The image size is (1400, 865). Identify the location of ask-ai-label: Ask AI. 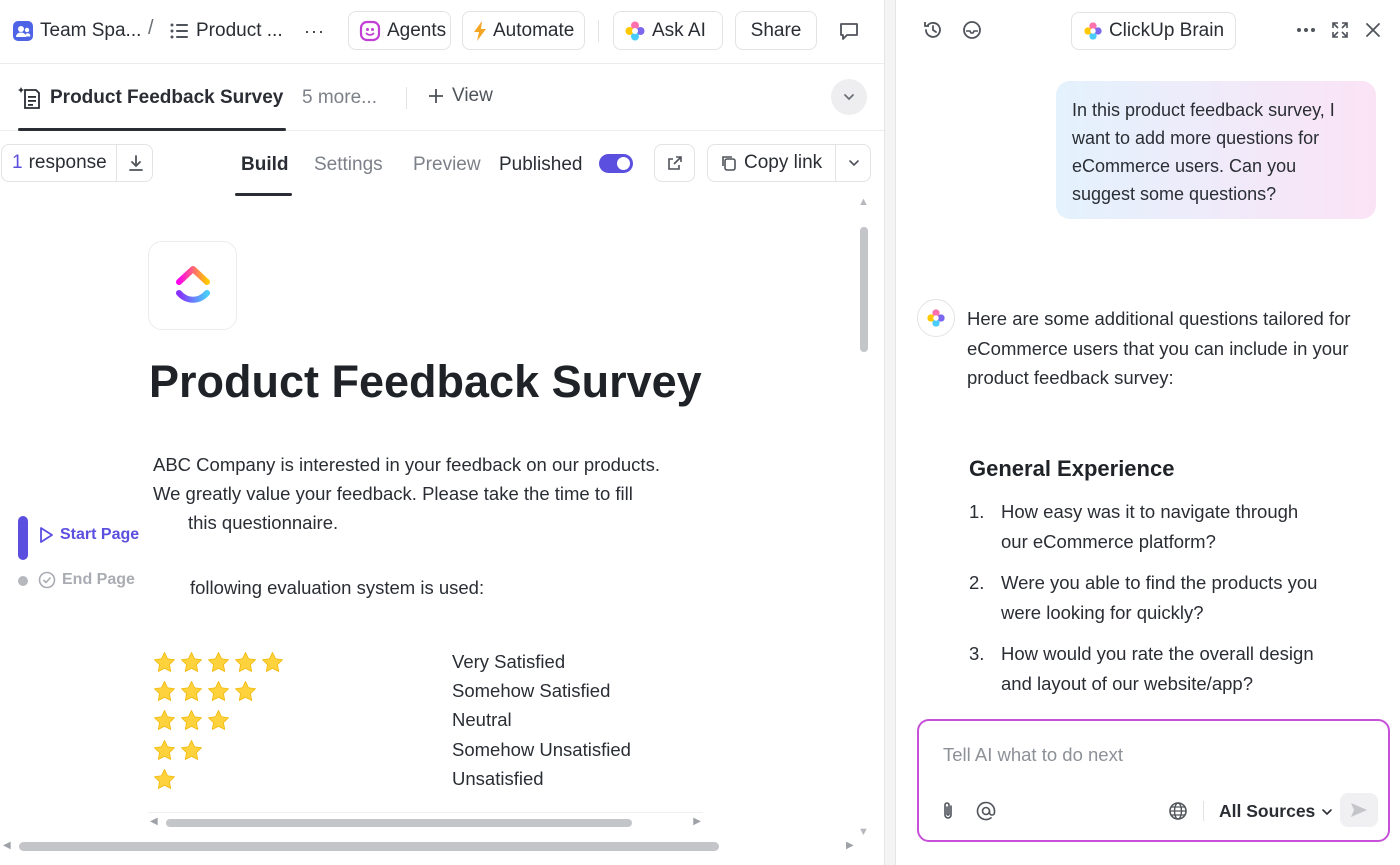
(679, 30).